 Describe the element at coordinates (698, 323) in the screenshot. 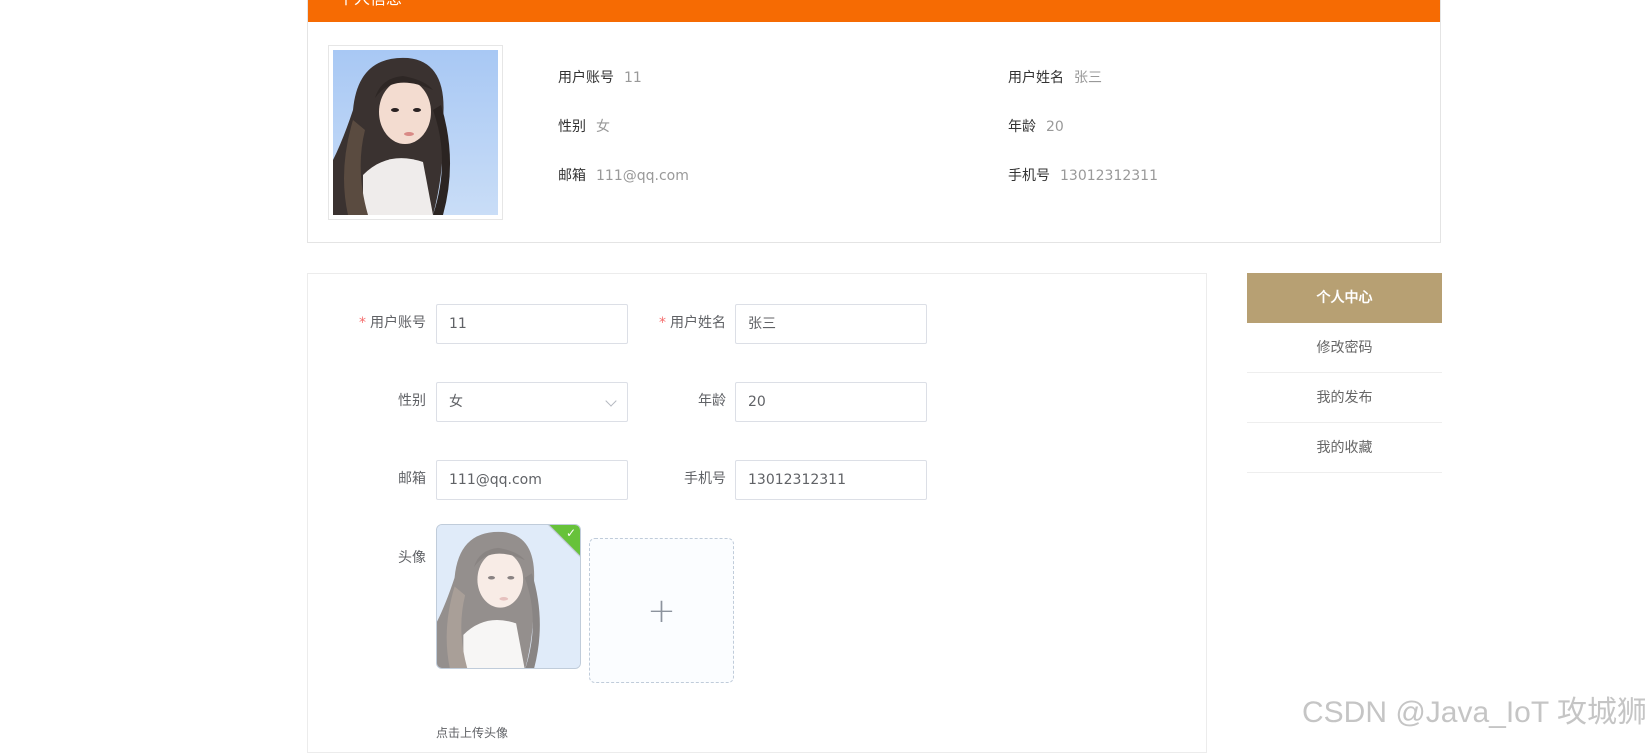

I see `name-label-text: 用户姓名` at that location.